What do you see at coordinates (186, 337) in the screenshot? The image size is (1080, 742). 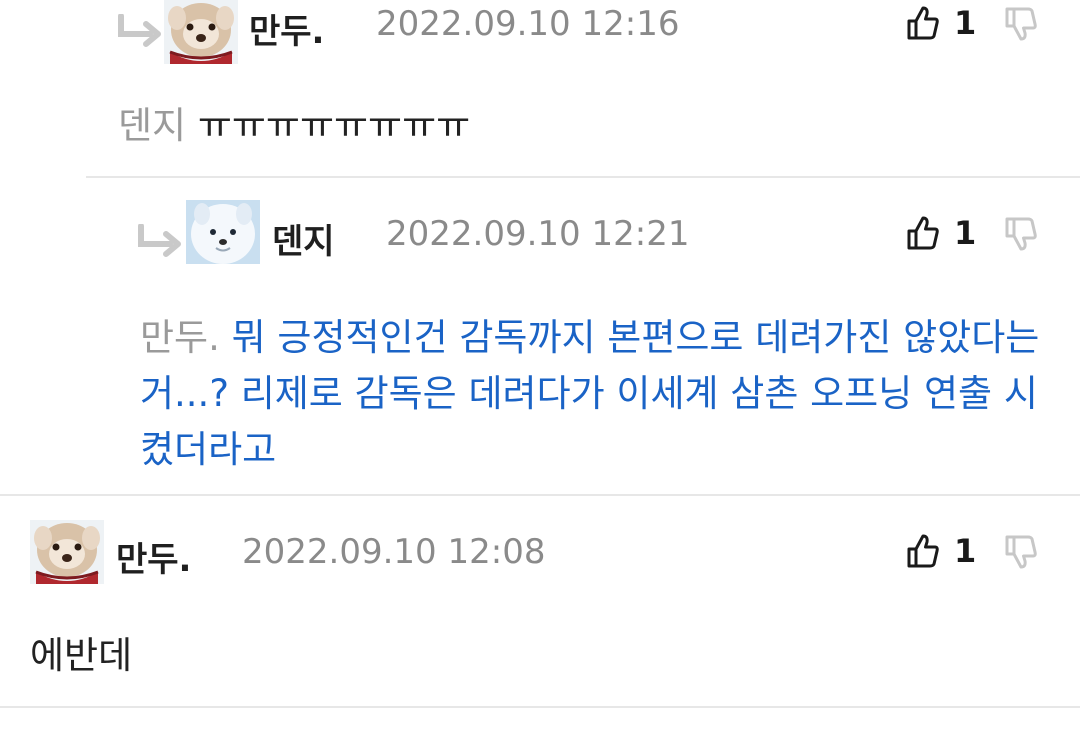 I see `mention: 만두.` at bounding box center [186, 337].